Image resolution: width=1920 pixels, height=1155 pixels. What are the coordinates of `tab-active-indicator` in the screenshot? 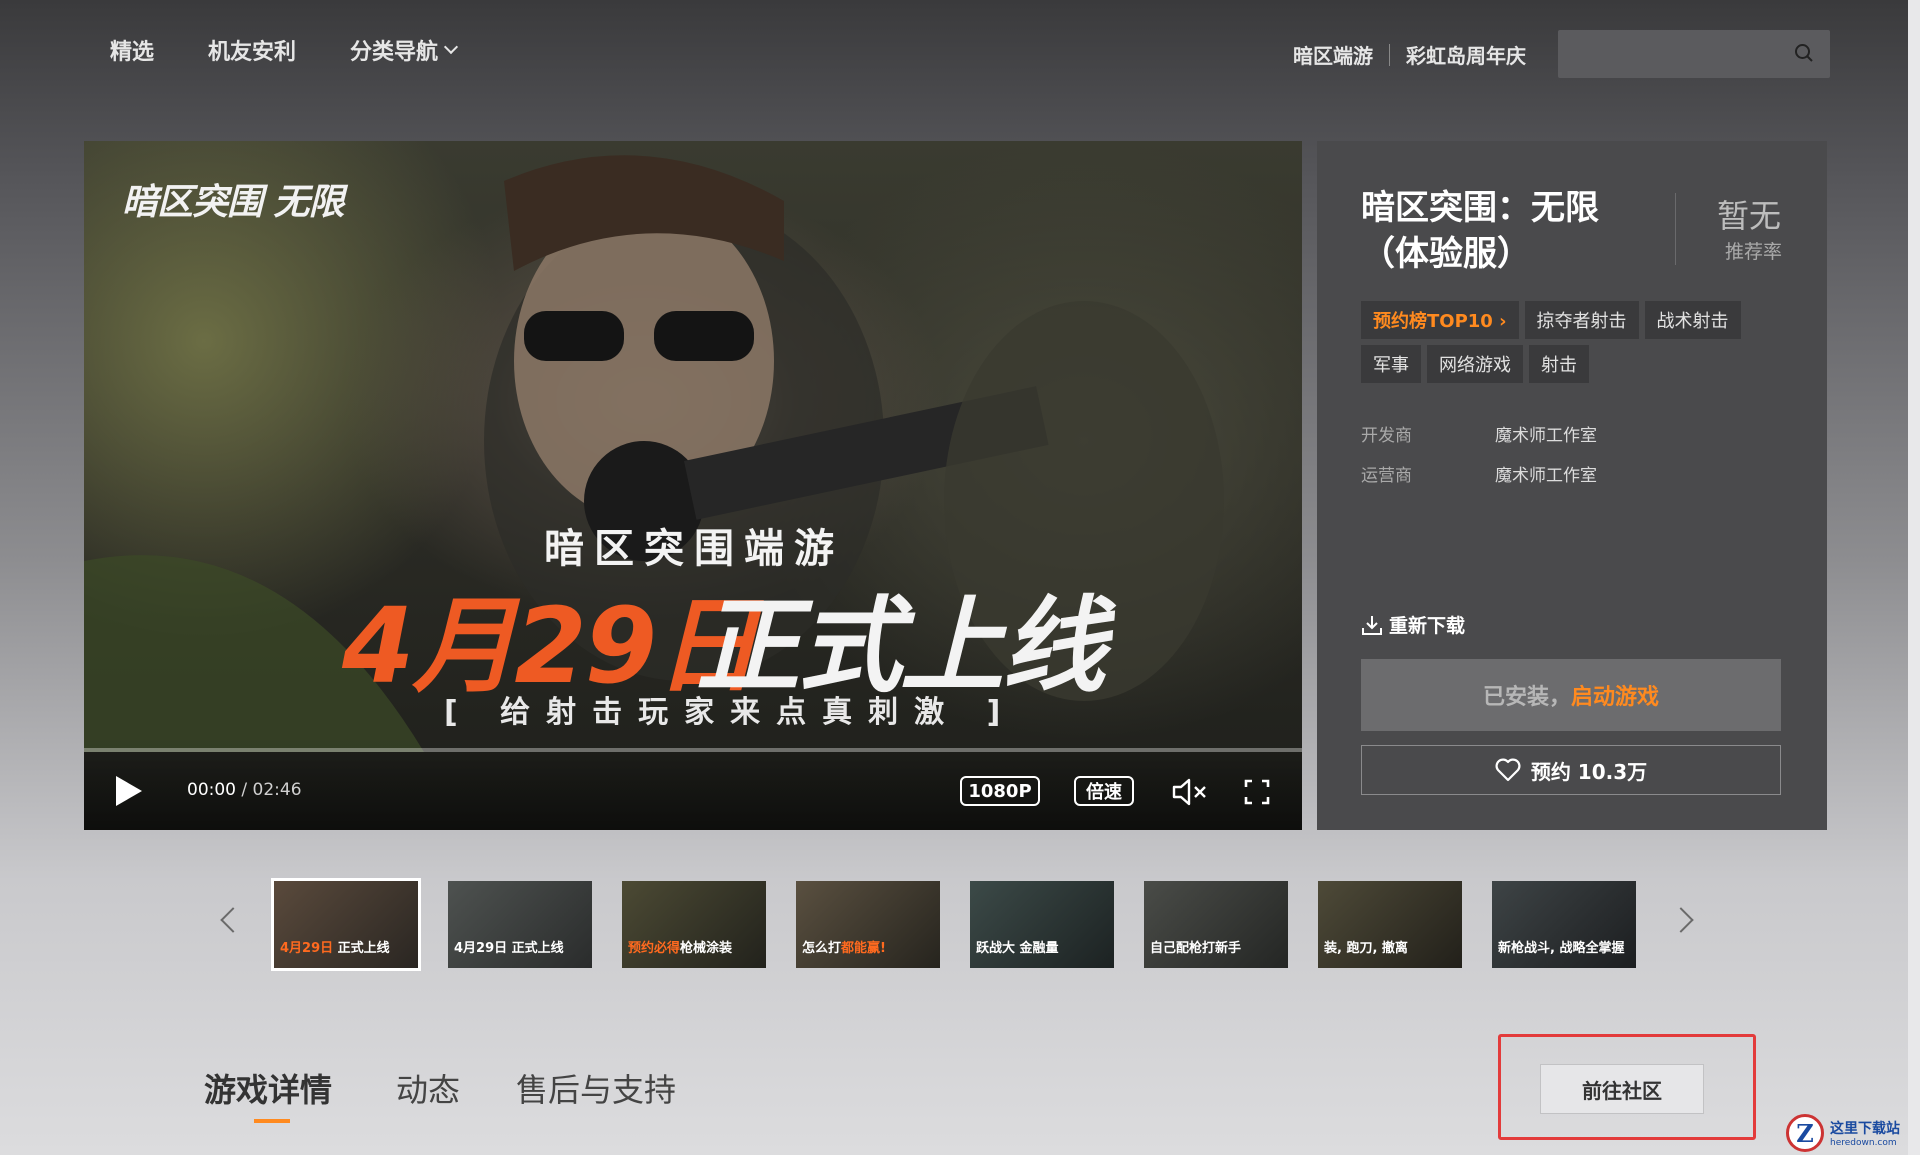 It's located at (272, 1121).